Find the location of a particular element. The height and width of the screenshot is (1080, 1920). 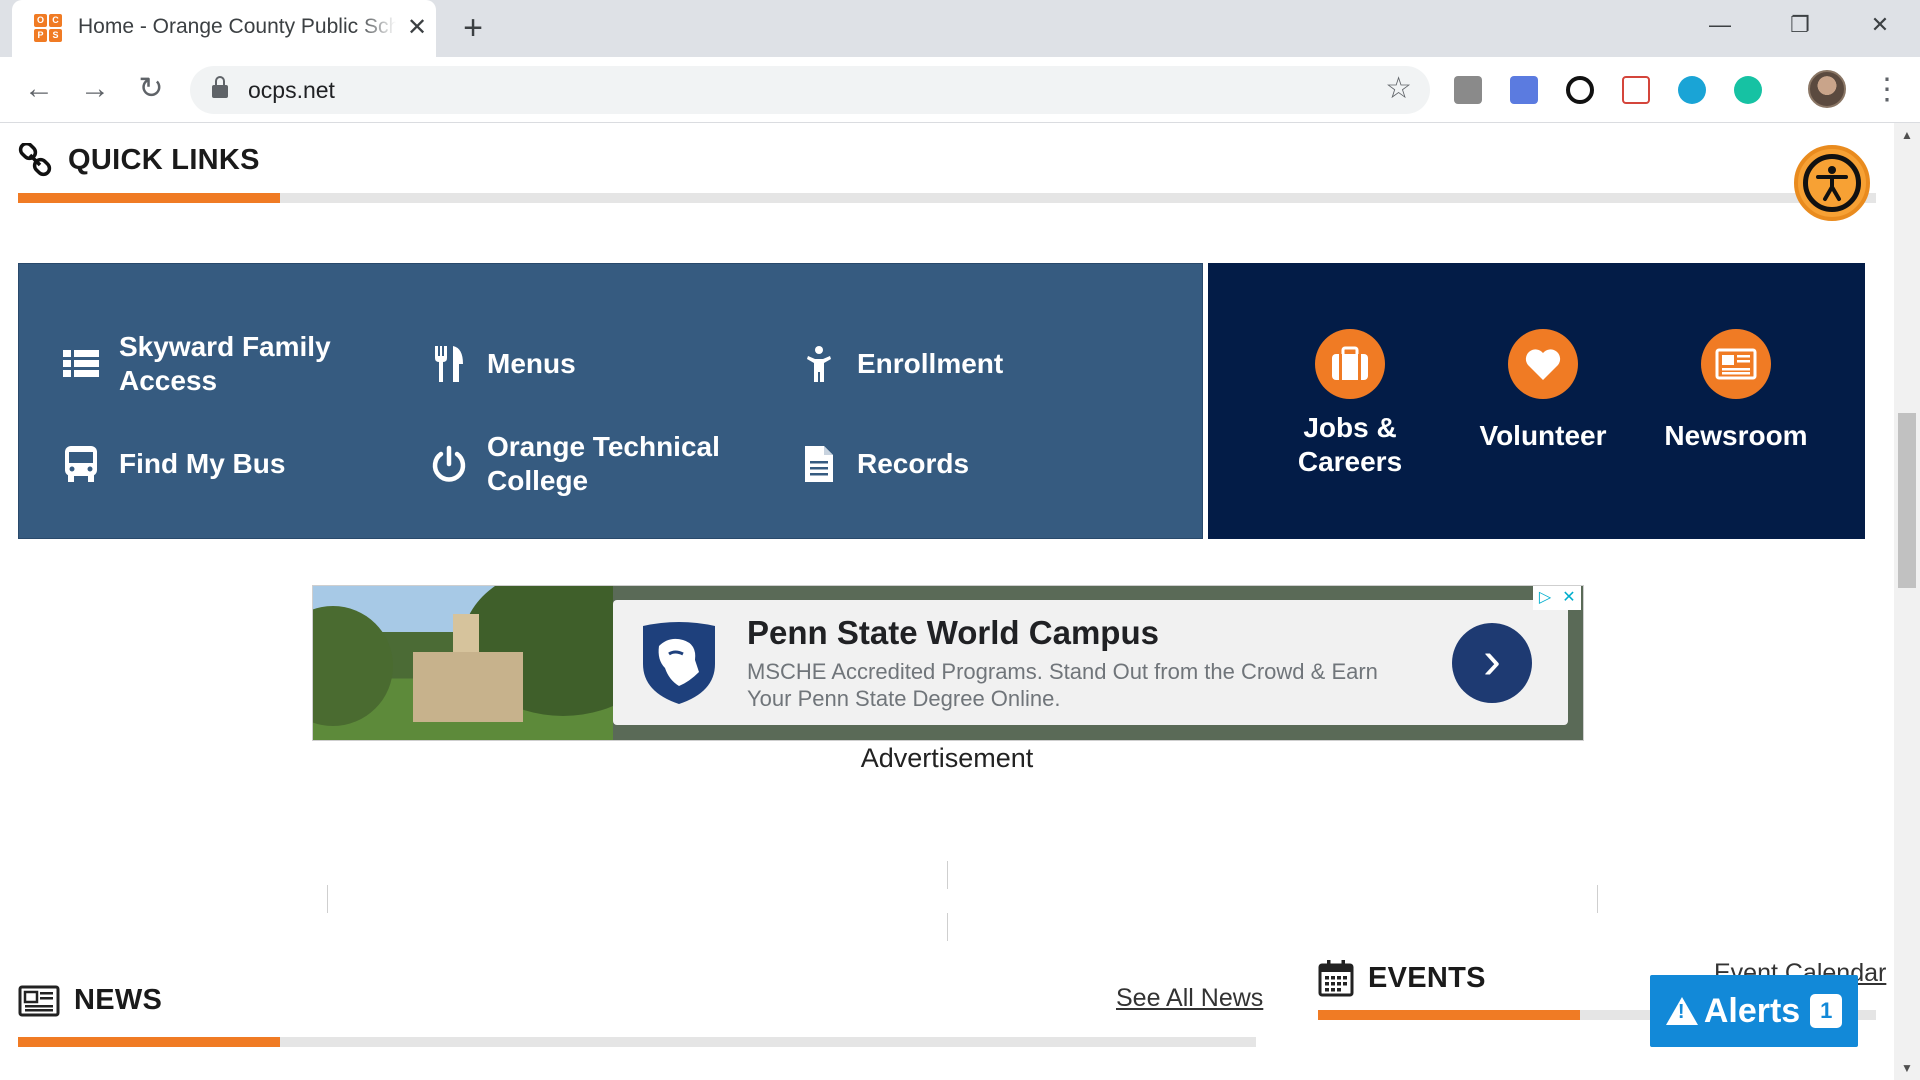

ad-choices: ▷ ✕ is located at coordinates (1557, 598).